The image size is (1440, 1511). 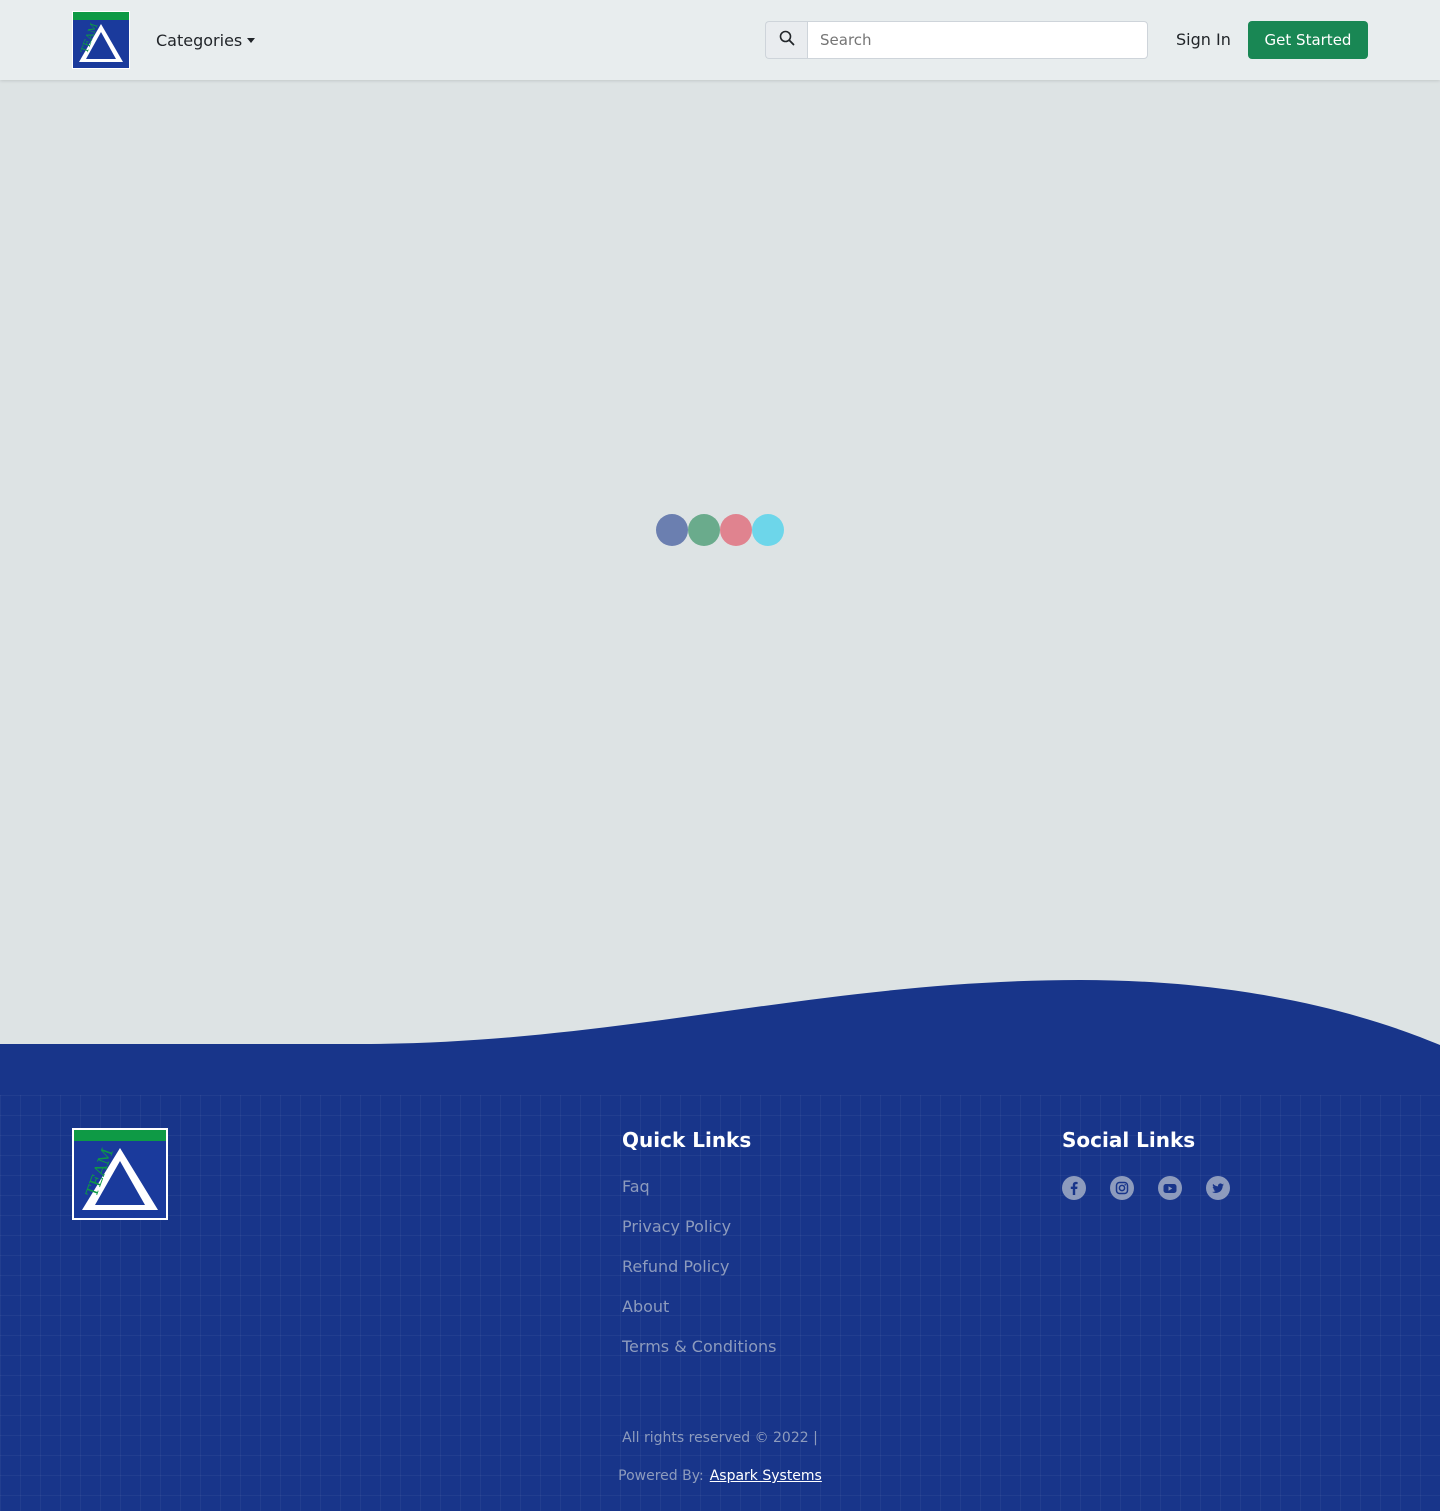 I want to click on search-button, so click(x=786, y=40).